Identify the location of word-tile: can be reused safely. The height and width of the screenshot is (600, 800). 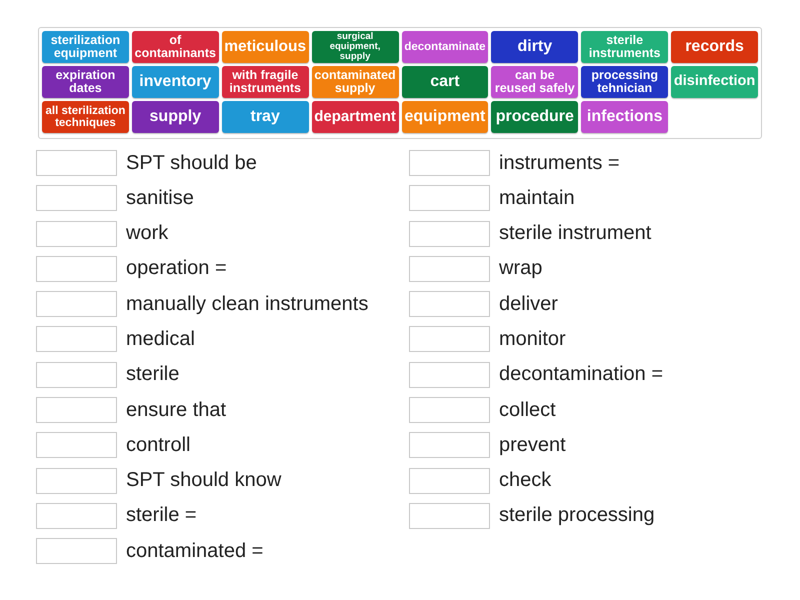
(534, 82).